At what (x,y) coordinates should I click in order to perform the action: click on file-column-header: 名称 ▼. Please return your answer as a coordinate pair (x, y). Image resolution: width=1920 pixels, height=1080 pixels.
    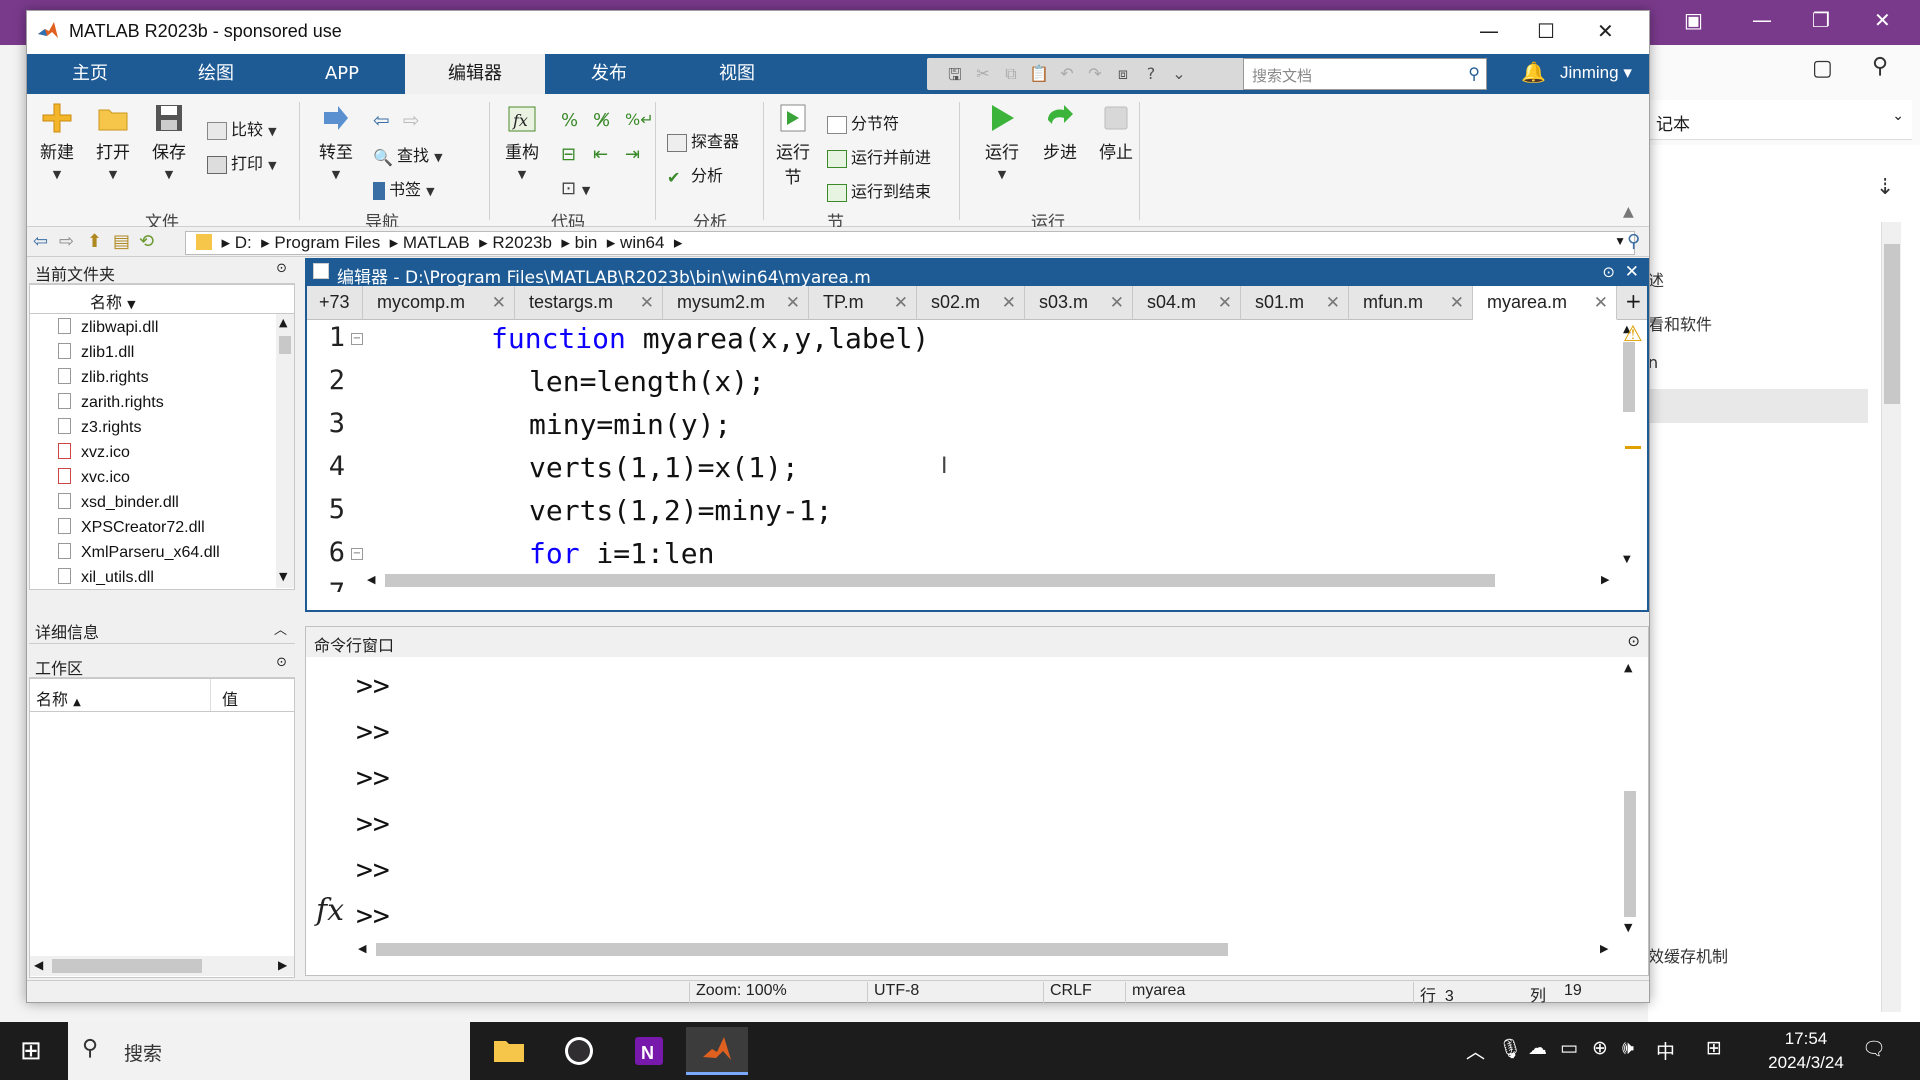
    Looking at the image, I should click on (162, 299).